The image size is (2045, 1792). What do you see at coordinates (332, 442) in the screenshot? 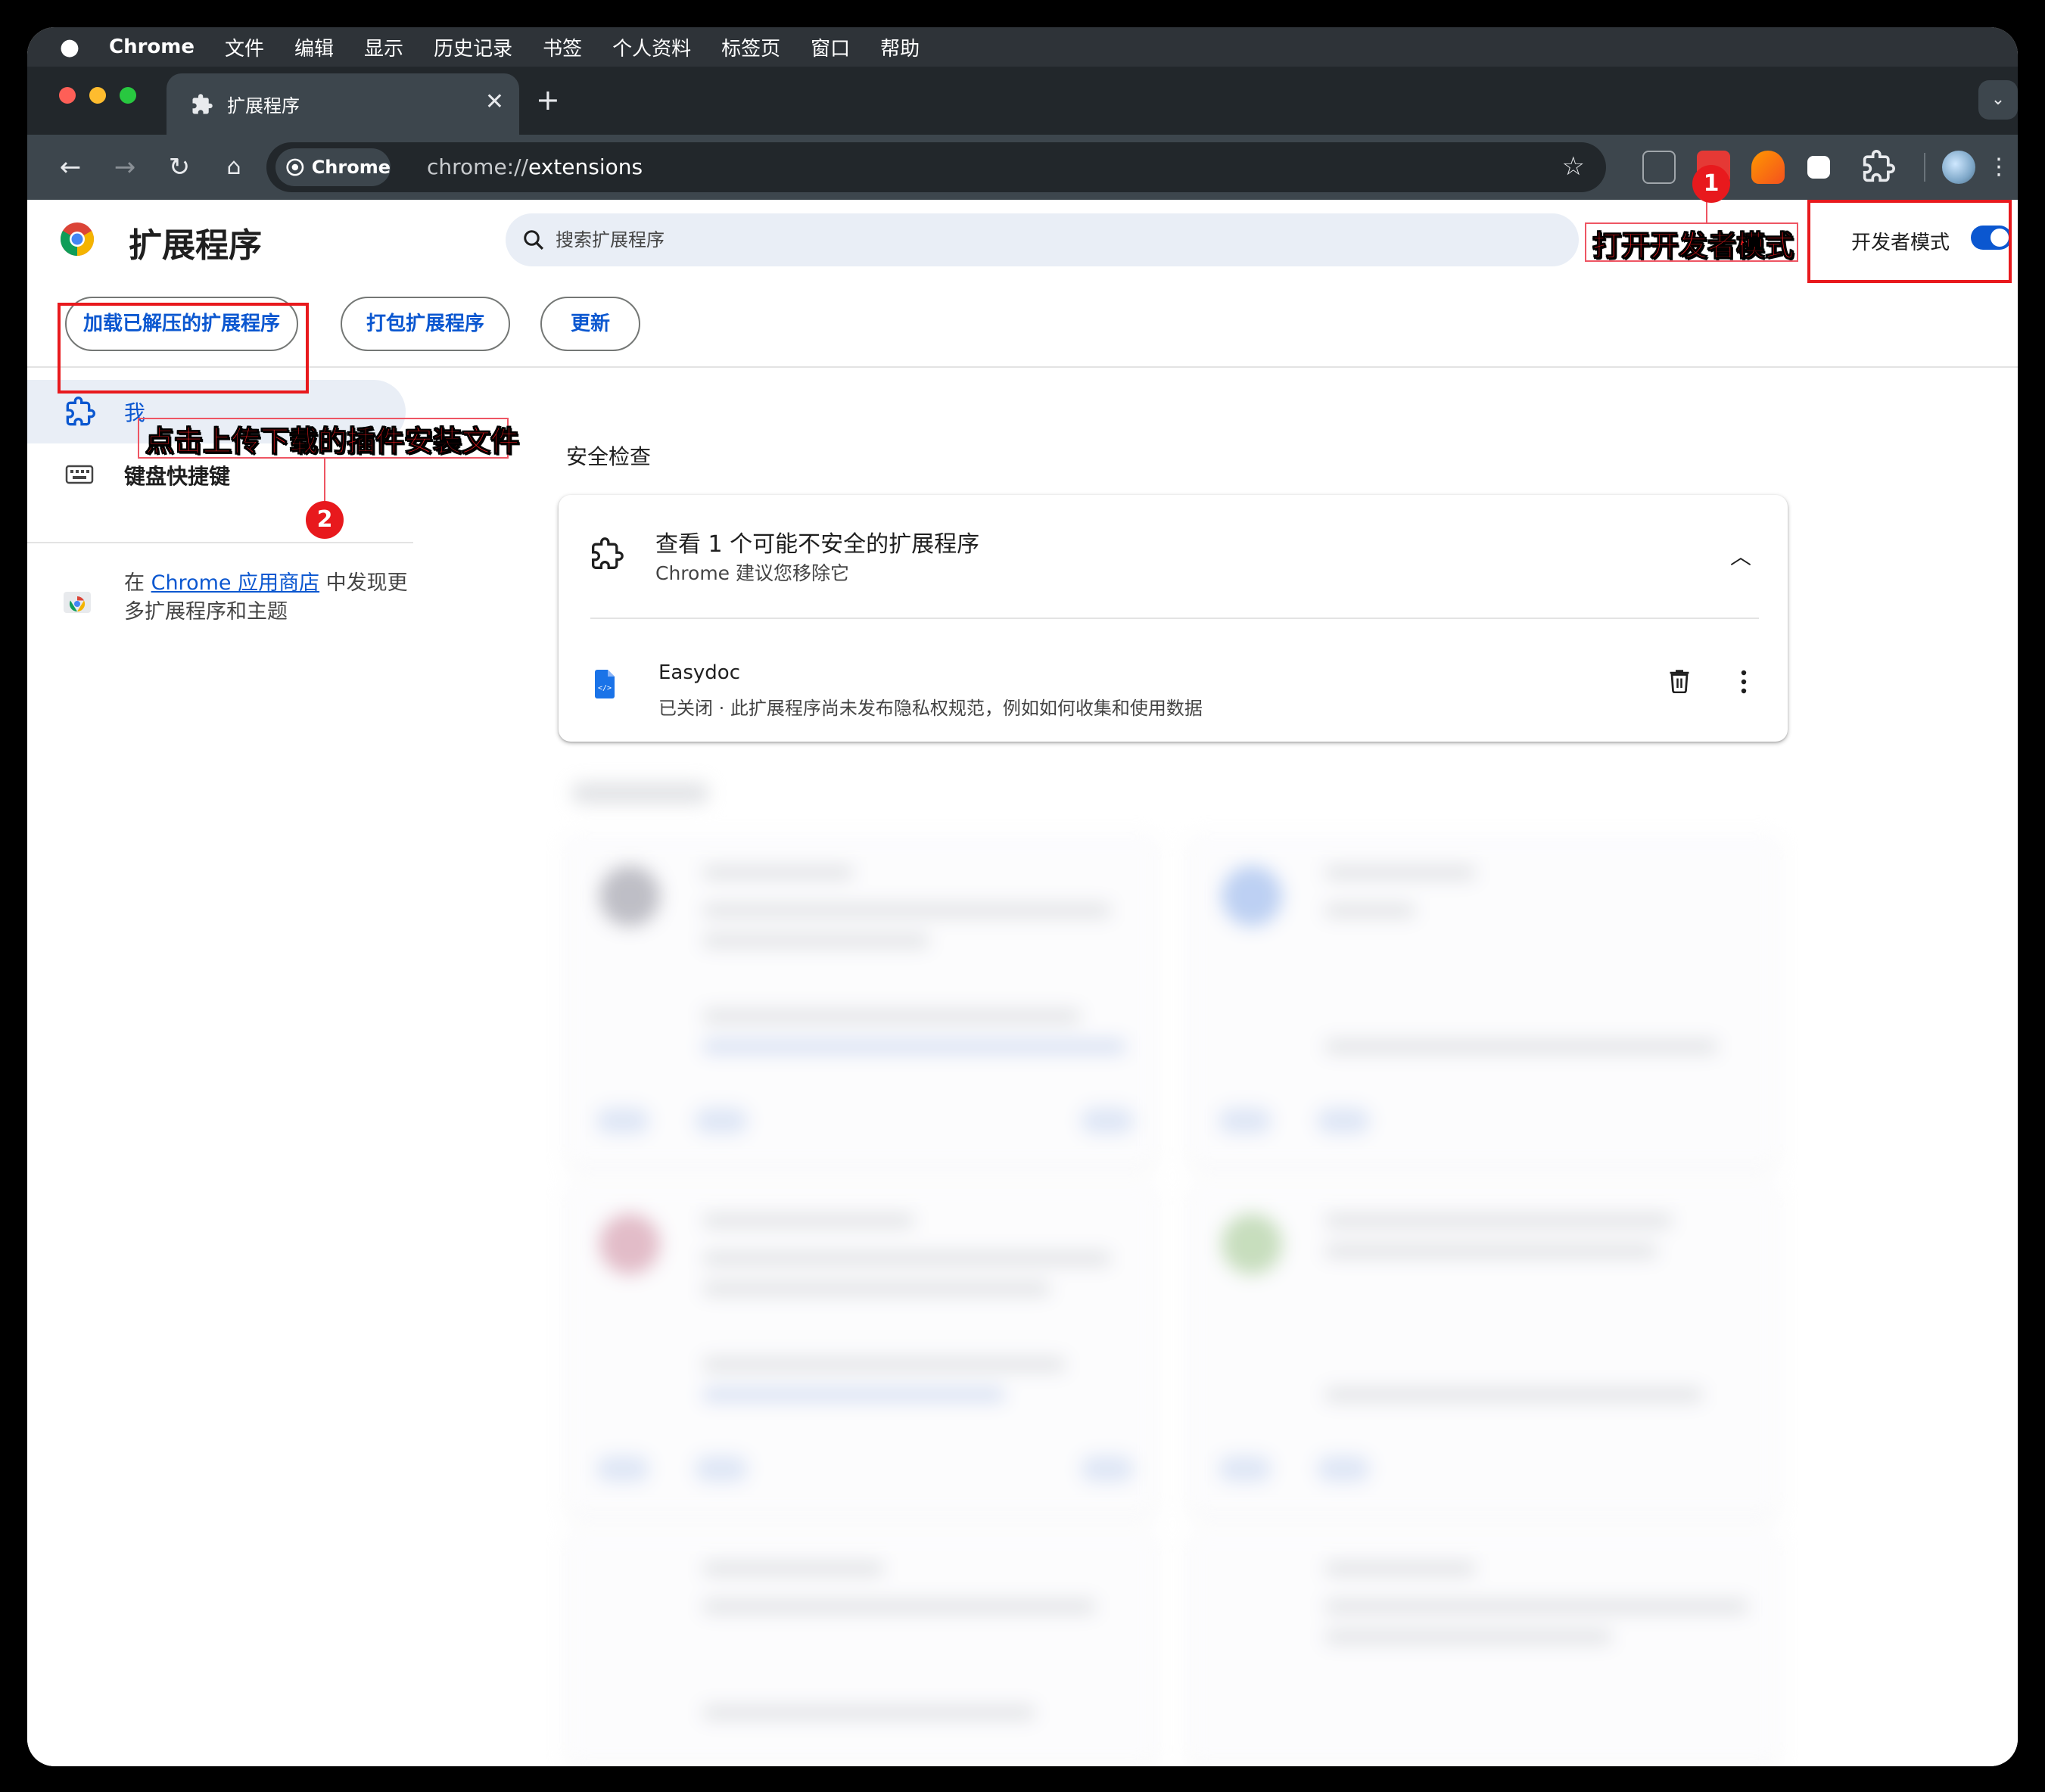
I see `annotation-upload-hint: 点击上传下载的插件安装文件` at bounding box center [332, 442].